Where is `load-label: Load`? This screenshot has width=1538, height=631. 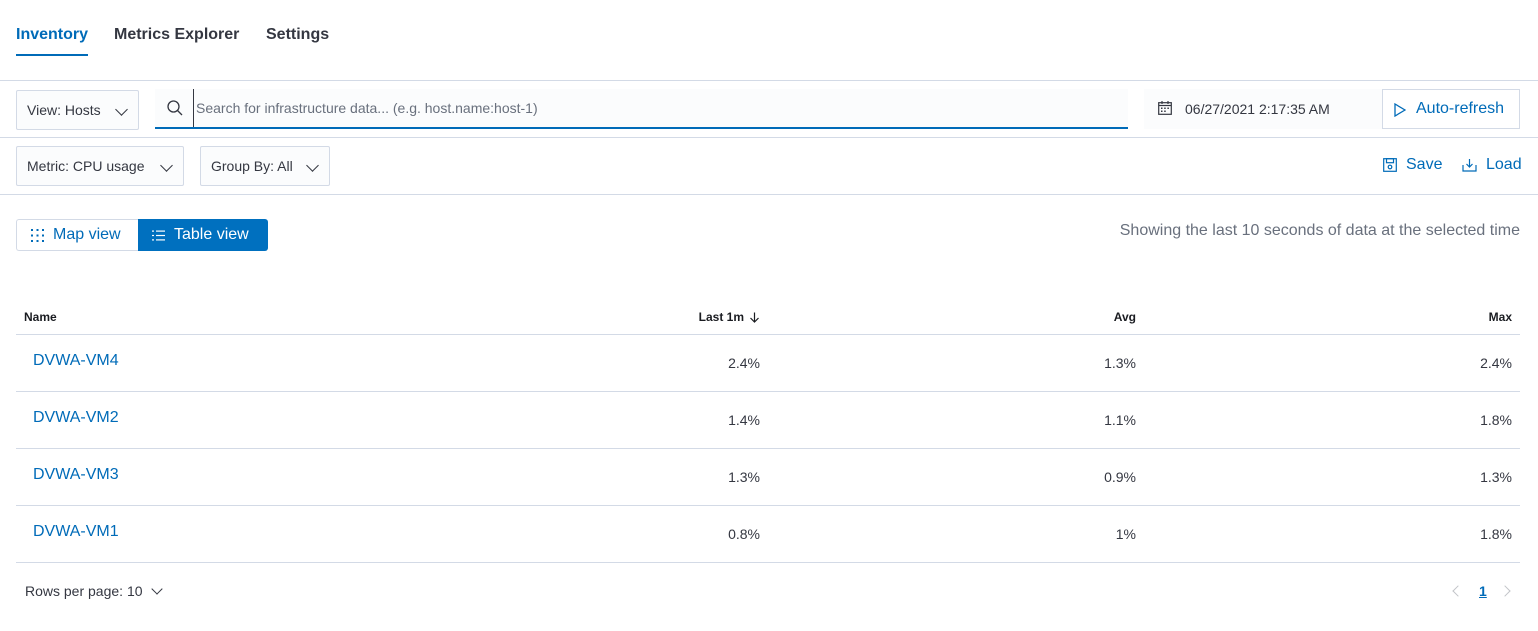
load-label: Load is located at coordinates (1504, 164).